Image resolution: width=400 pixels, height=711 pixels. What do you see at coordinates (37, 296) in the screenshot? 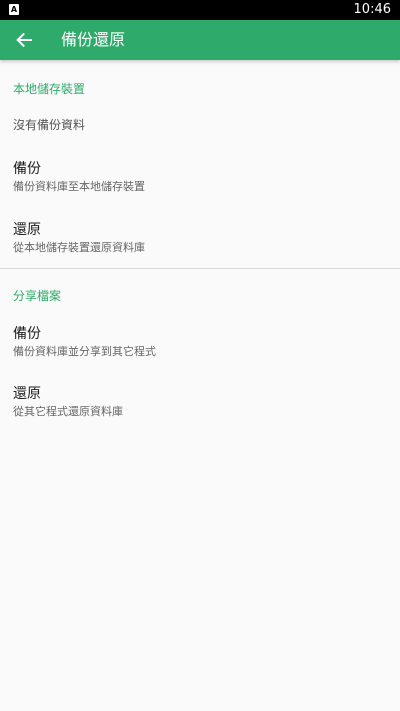
I see `section-header-share-files: 分享檔案` at bounding box center [37, 296].